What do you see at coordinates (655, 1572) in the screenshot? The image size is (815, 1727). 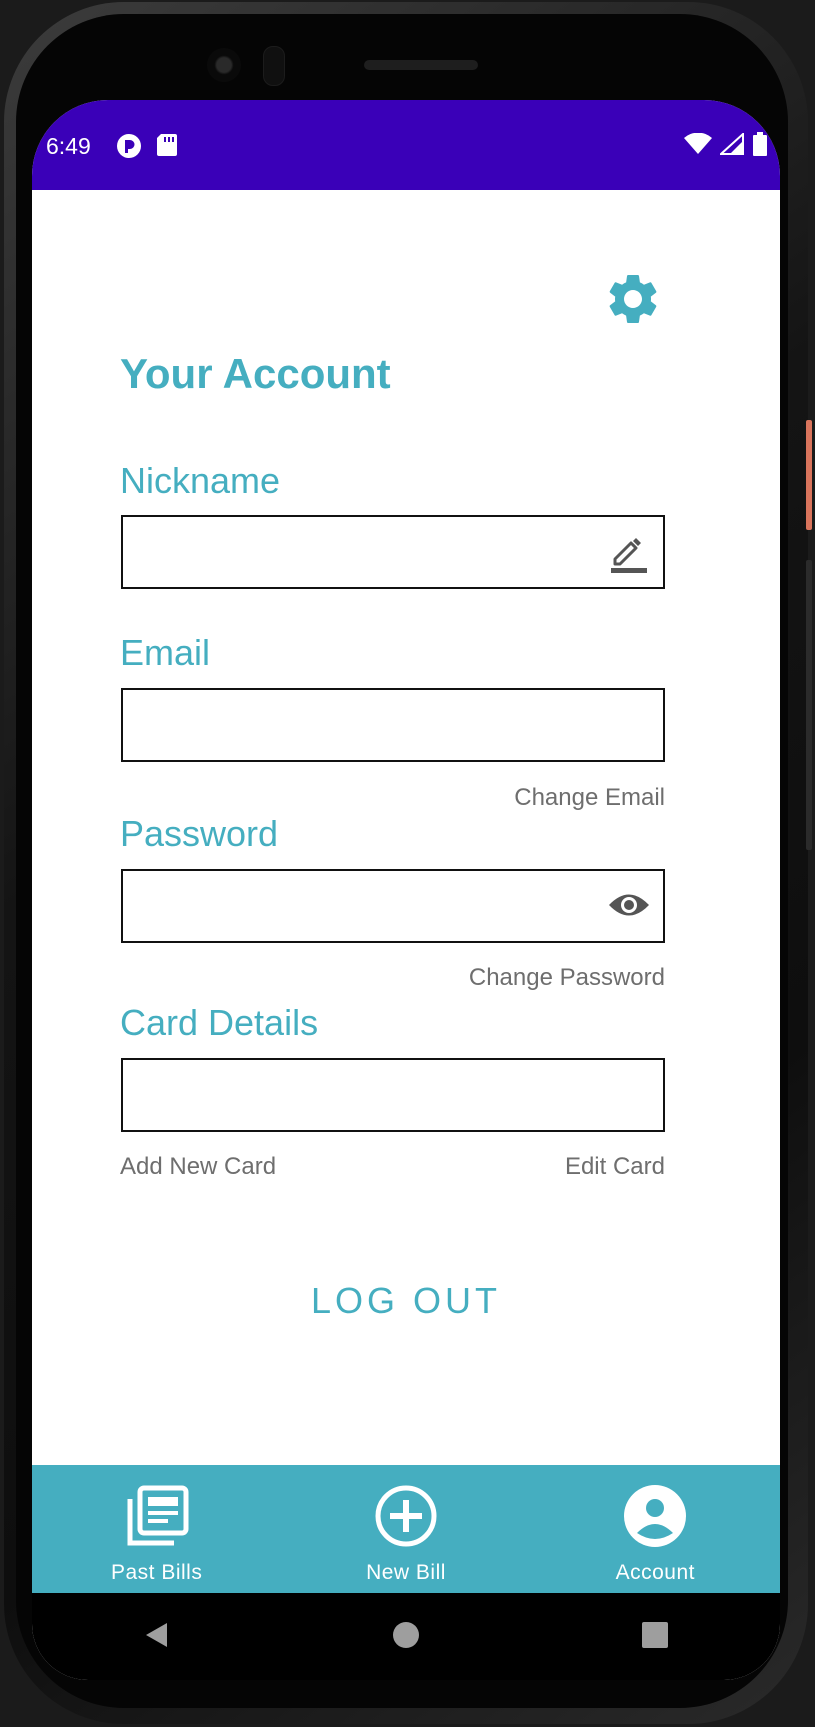 I see `nav-label-account: Account` at bounding box center [655, 1572].